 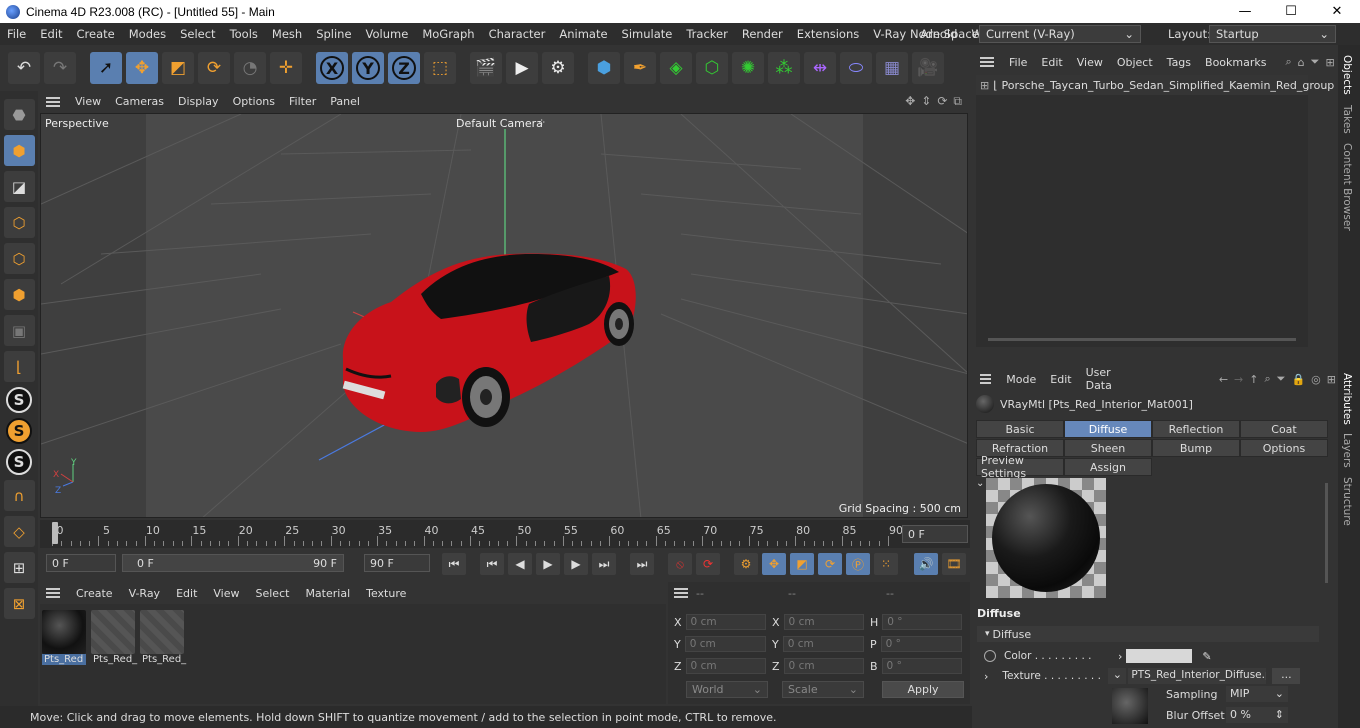 I want to click on menu-modes: Modes, so click(x=147, y=34).